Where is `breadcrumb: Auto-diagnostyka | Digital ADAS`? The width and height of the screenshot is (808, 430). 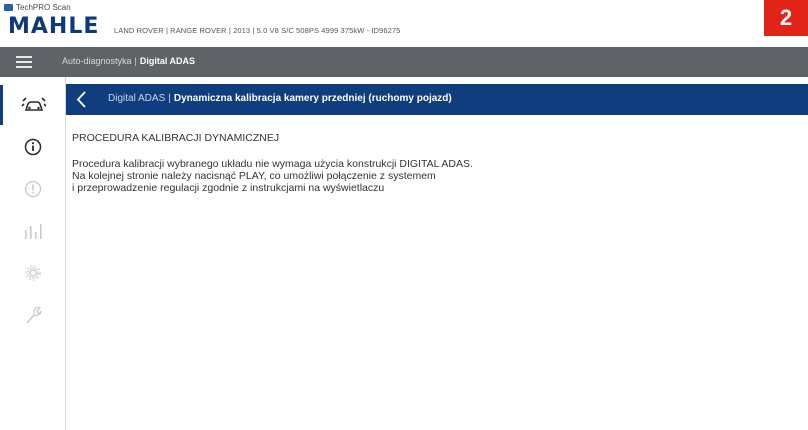 breadcrumb: Auto-diagnostyka | Digital ADAS is located at coordinates (128, 61).